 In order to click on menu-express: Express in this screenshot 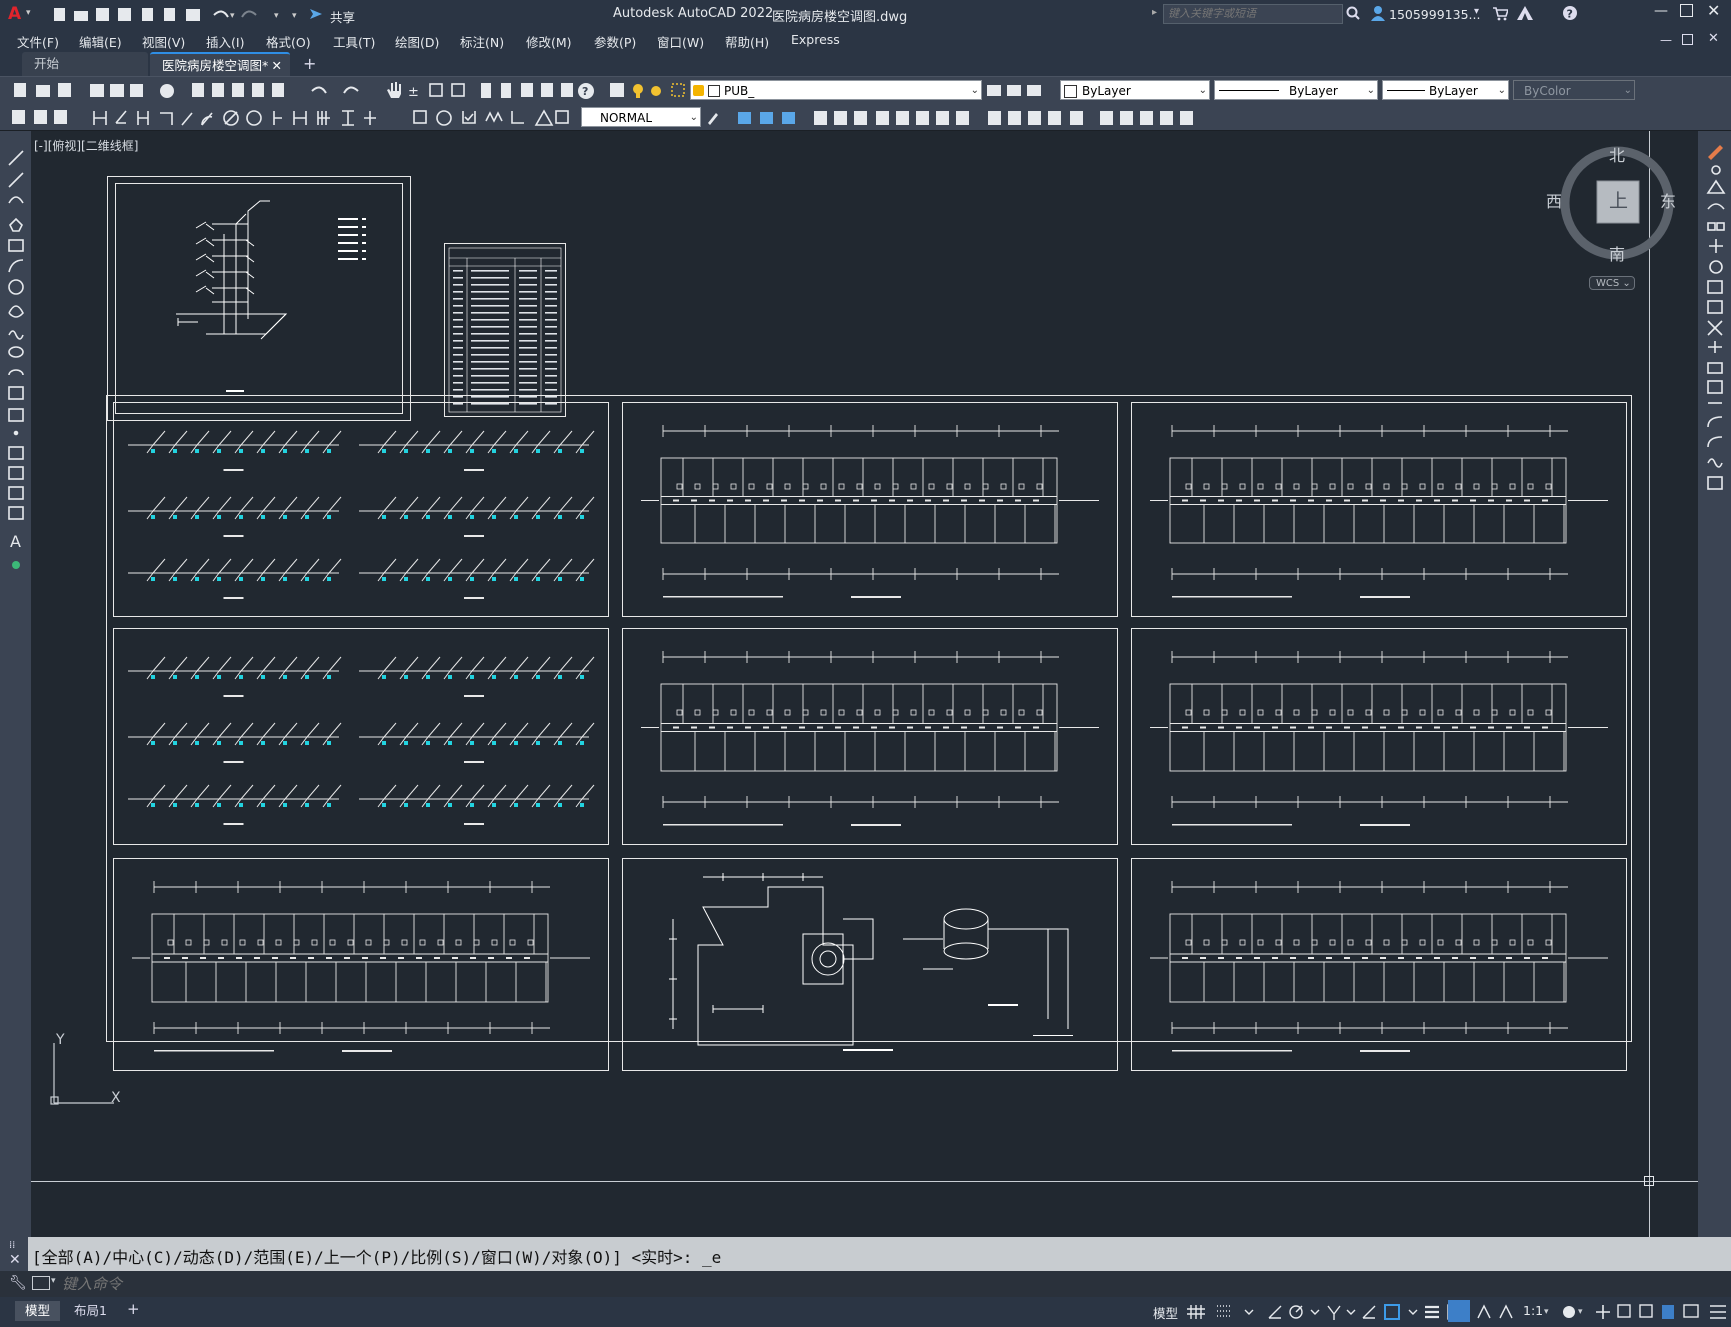, I will do `click(815, 39)`.